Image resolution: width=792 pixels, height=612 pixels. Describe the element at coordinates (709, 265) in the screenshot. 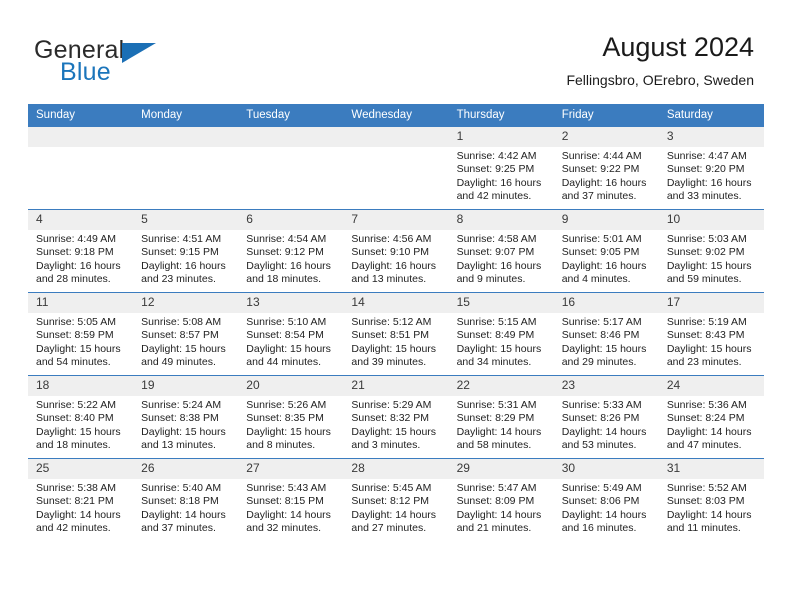

I see `daylight-hours: Daylight: 15 hours` at that location.